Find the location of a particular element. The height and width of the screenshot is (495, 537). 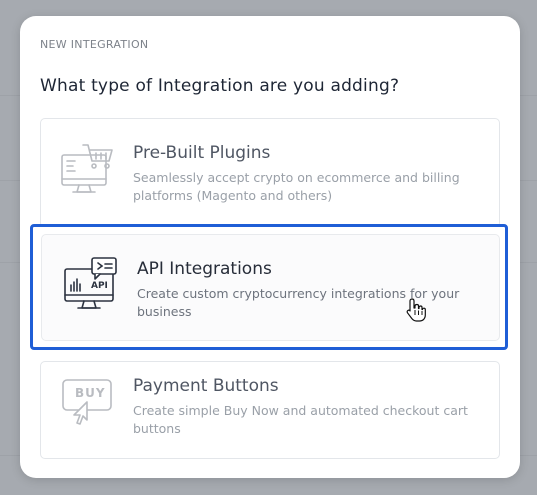

api-icon-label: API is located at coordinates (99, 286).